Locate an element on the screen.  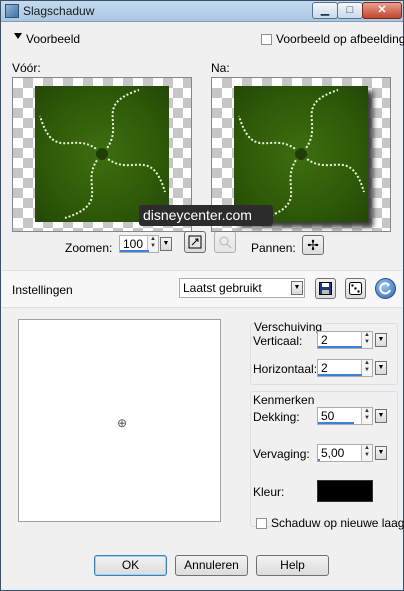
cancel-button: Annuleren is located at coordinates (211, 565).